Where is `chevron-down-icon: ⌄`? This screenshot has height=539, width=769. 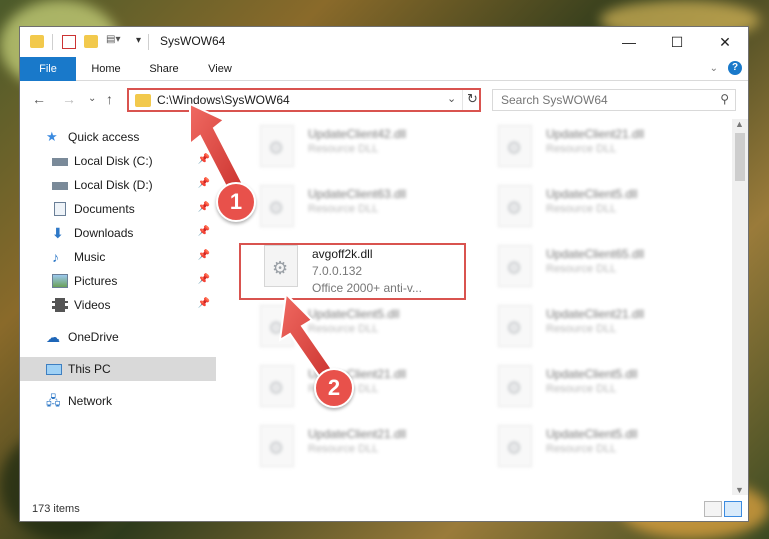 chevron-down-icon: ⌄ is located at coordinates (451, 98).